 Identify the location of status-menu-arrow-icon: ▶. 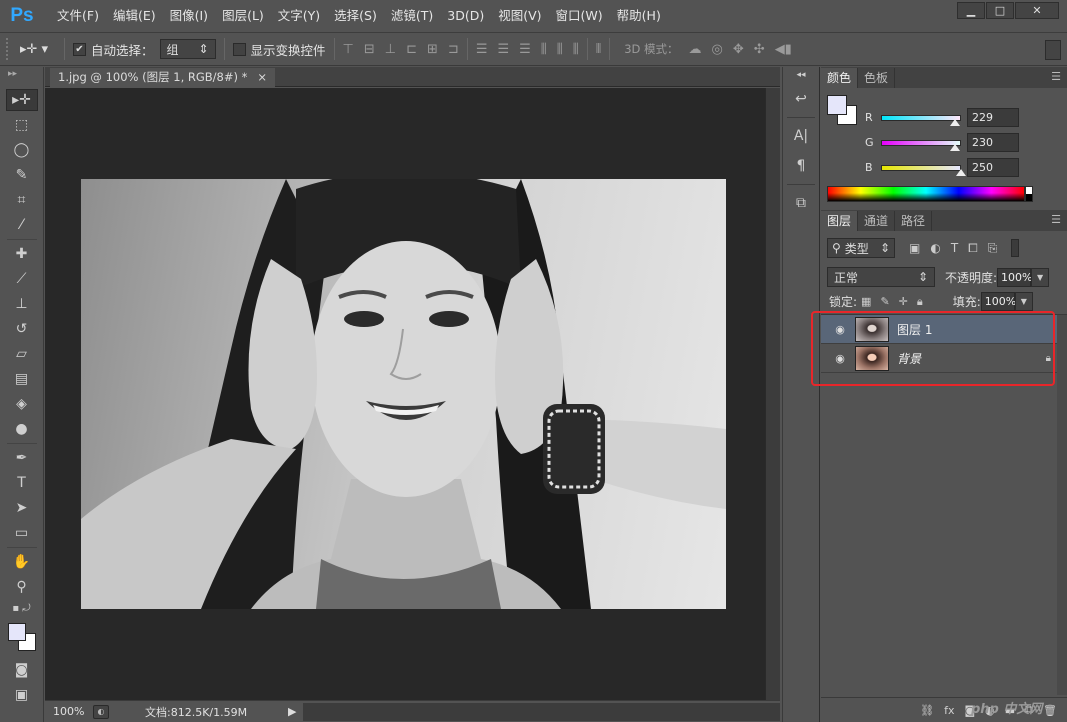
(292, 711).